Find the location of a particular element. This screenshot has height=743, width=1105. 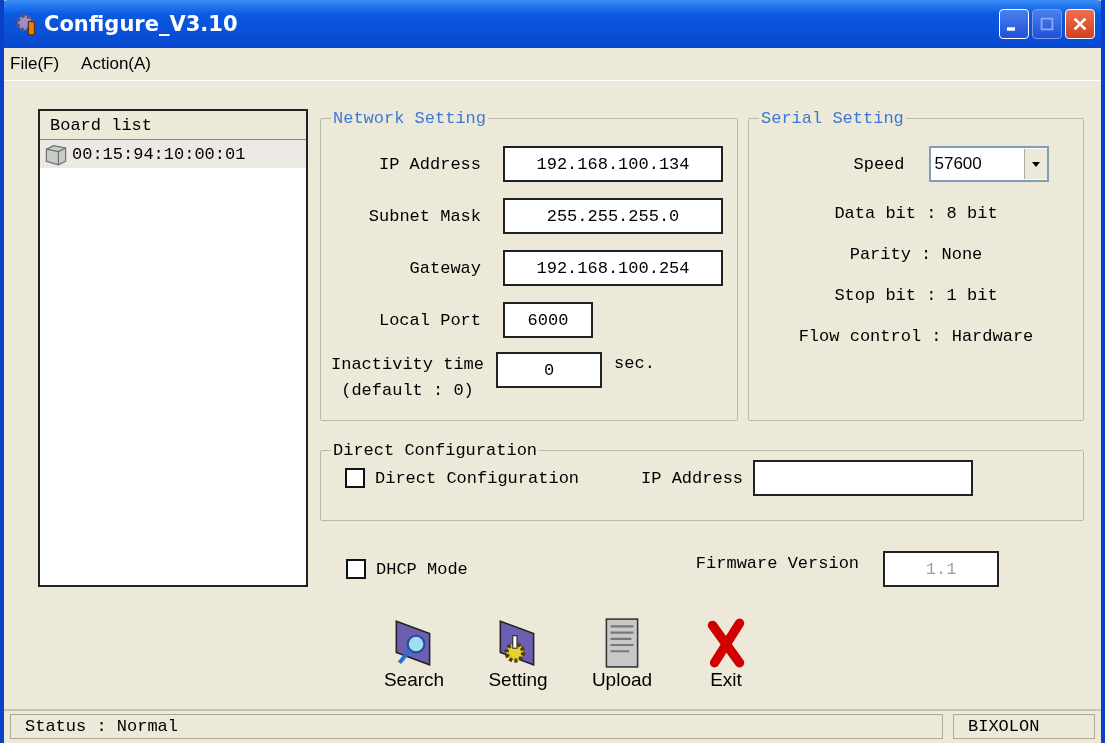

maximize-button is located at coordinates (1047, 24).